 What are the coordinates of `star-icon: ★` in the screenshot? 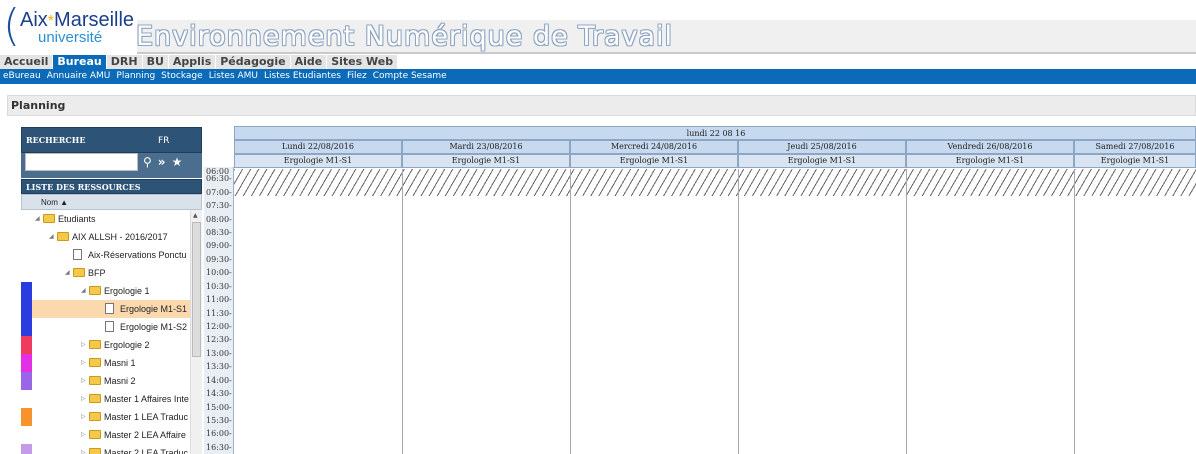 It's located at (177, 162).